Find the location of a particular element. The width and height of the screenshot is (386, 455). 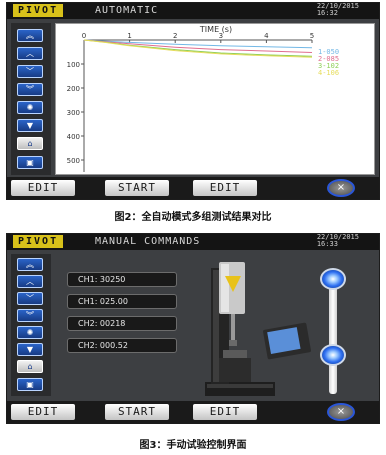

ch2-value-readout: CH2: 000.52 is located at coordinates (122, 345).